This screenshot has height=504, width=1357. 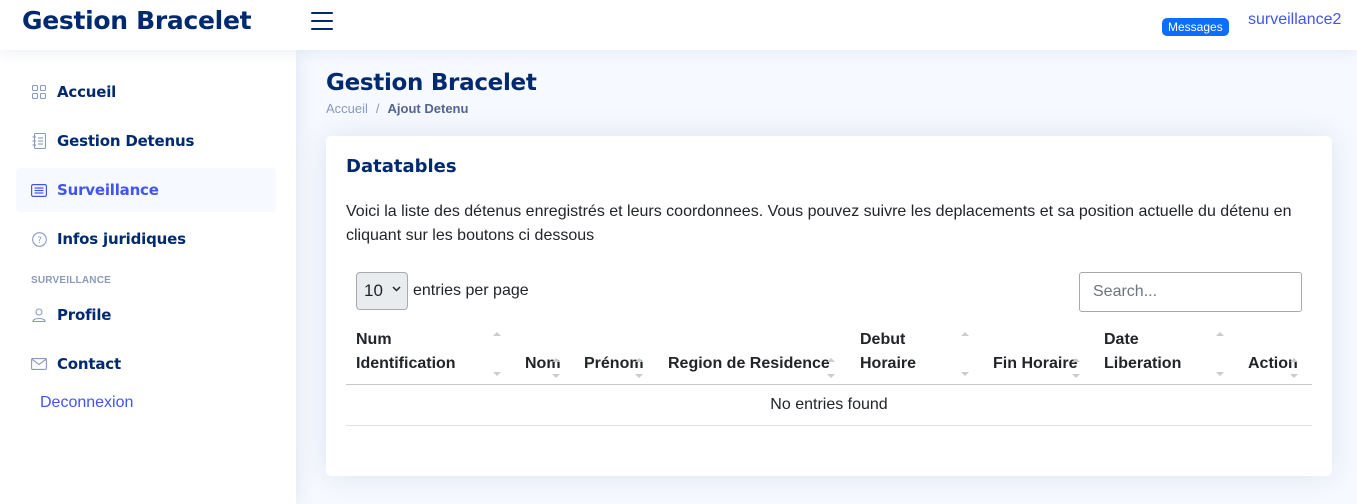 What do you see at coordinates (347, 108) in the screenshot?
I see `breadcrumb-home-link: Accueil` at bounding box center [347, 108].